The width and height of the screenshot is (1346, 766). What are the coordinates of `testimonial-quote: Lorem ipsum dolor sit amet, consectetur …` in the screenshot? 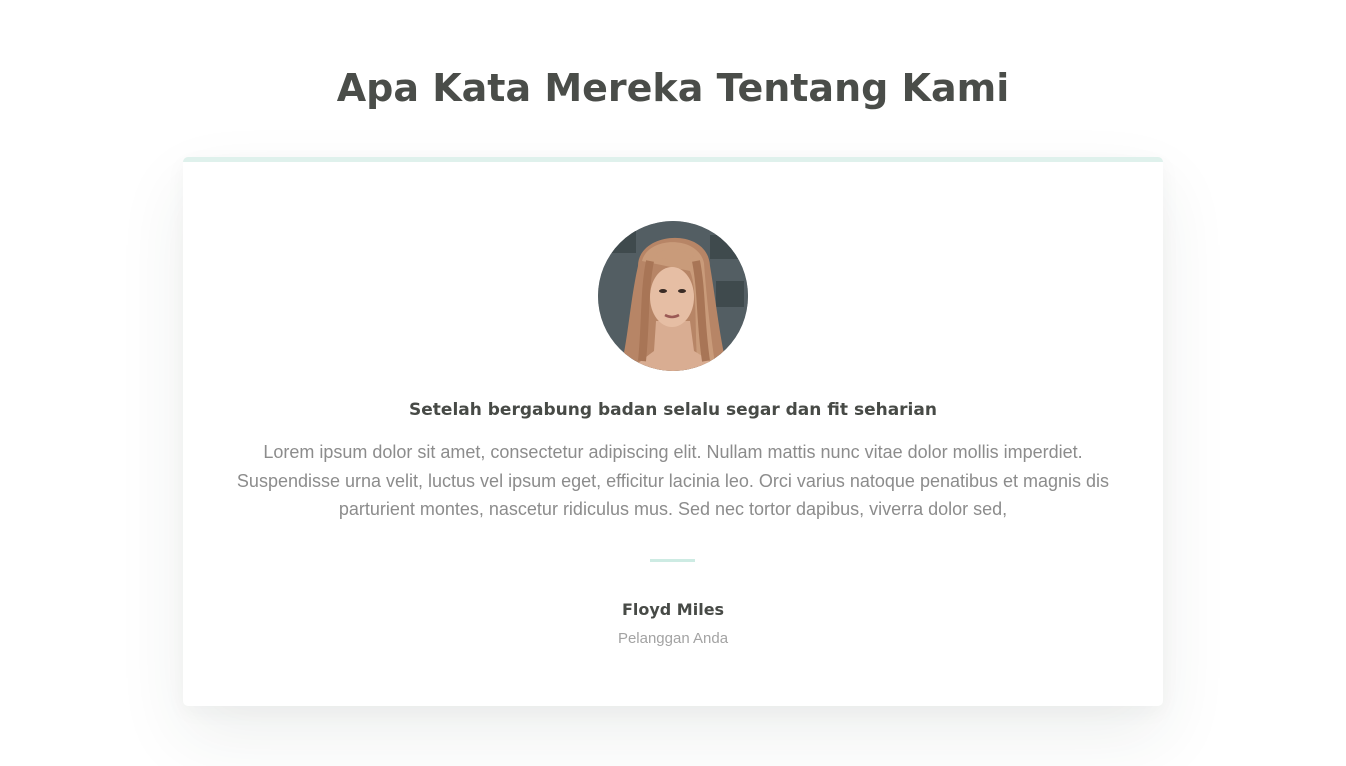 It's located at (673, 480).